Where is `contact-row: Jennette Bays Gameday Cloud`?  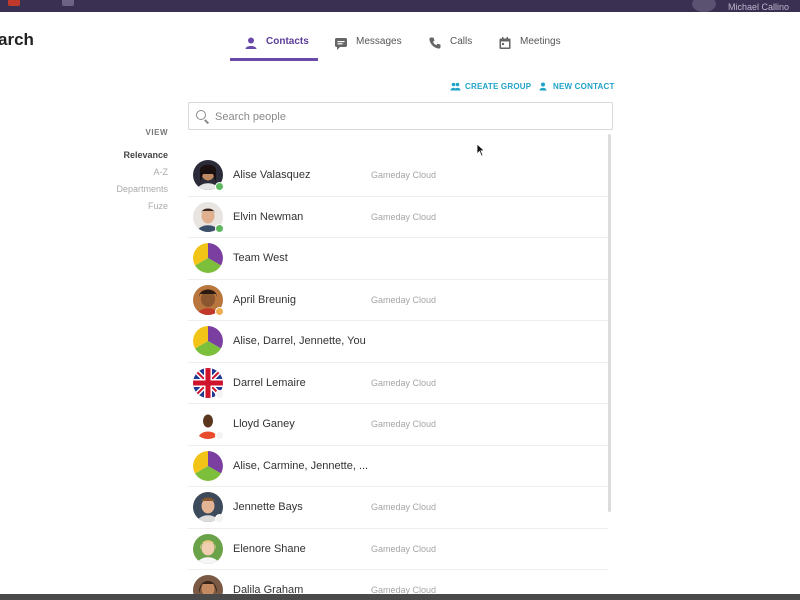 contact-row: Jennette Bays Gameday Cloud is located at coordinates (398, 508).